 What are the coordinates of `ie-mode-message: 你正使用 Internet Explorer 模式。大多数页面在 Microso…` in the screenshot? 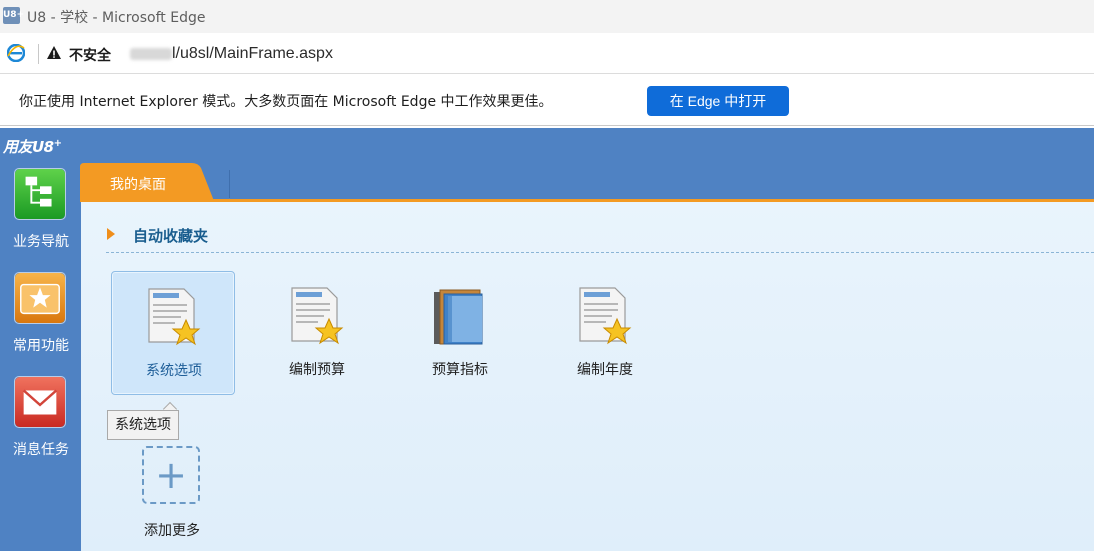 It's located at (286, 102).